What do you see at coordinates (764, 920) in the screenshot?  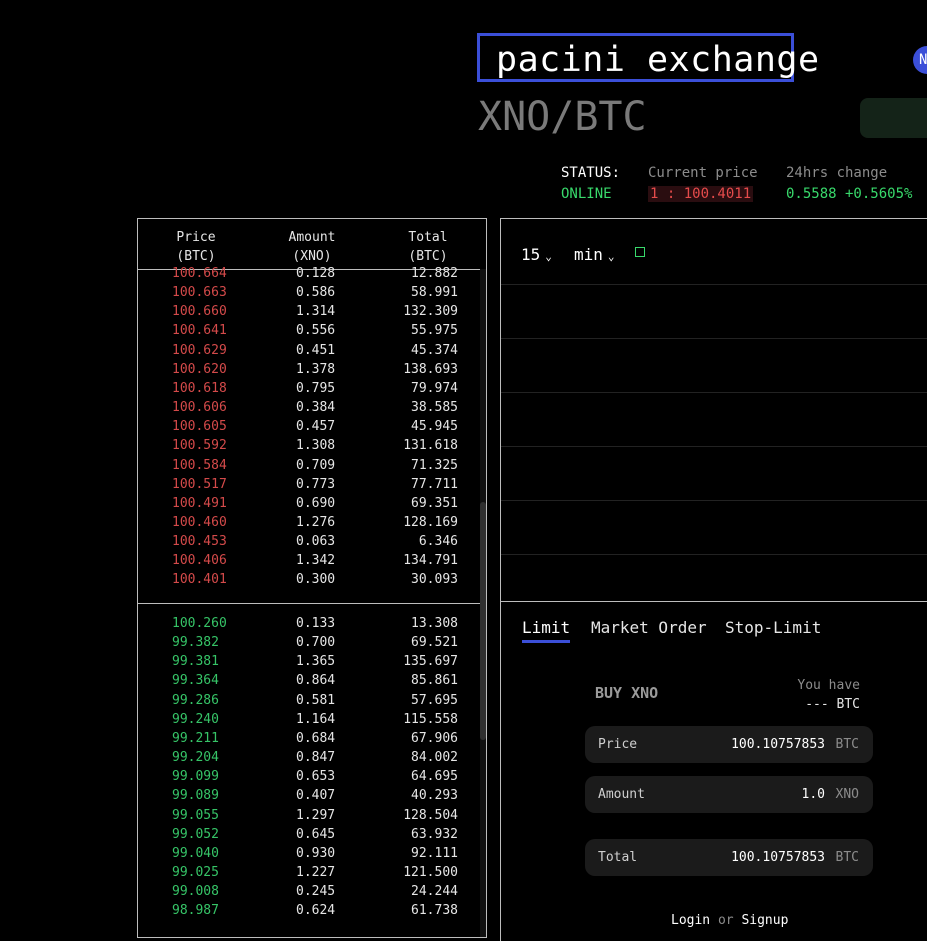 I see `signup-link: Signup` at bounding box center [764, 920].